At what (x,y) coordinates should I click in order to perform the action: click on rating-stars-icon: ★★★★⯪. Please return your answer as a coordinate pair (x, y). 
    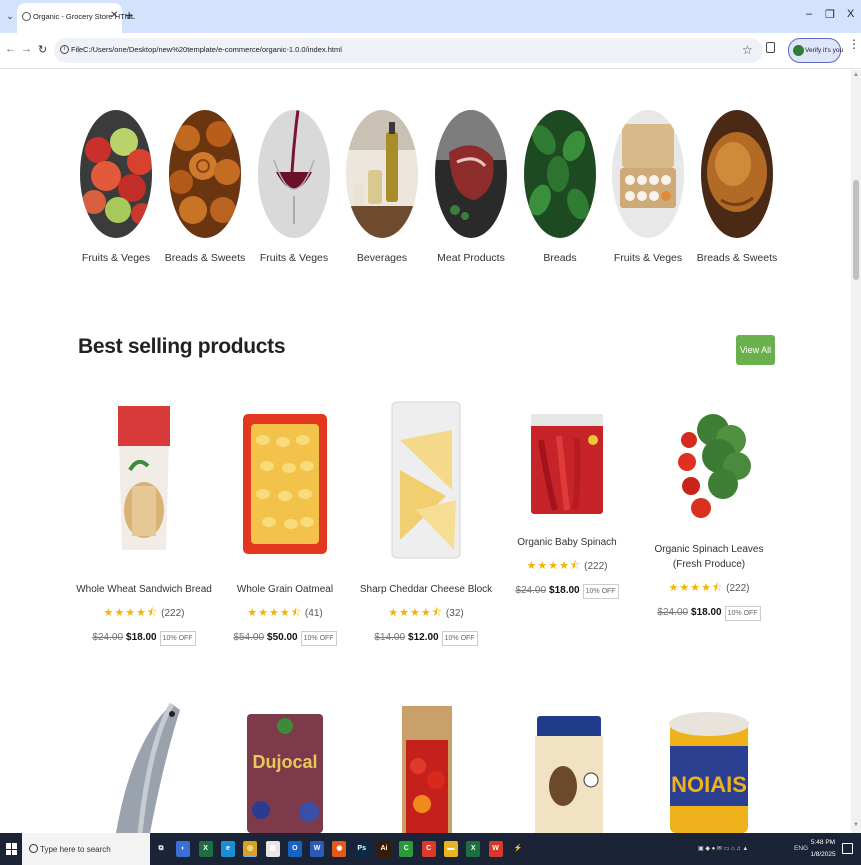
    Looking at the image, I should click on (131, 613).